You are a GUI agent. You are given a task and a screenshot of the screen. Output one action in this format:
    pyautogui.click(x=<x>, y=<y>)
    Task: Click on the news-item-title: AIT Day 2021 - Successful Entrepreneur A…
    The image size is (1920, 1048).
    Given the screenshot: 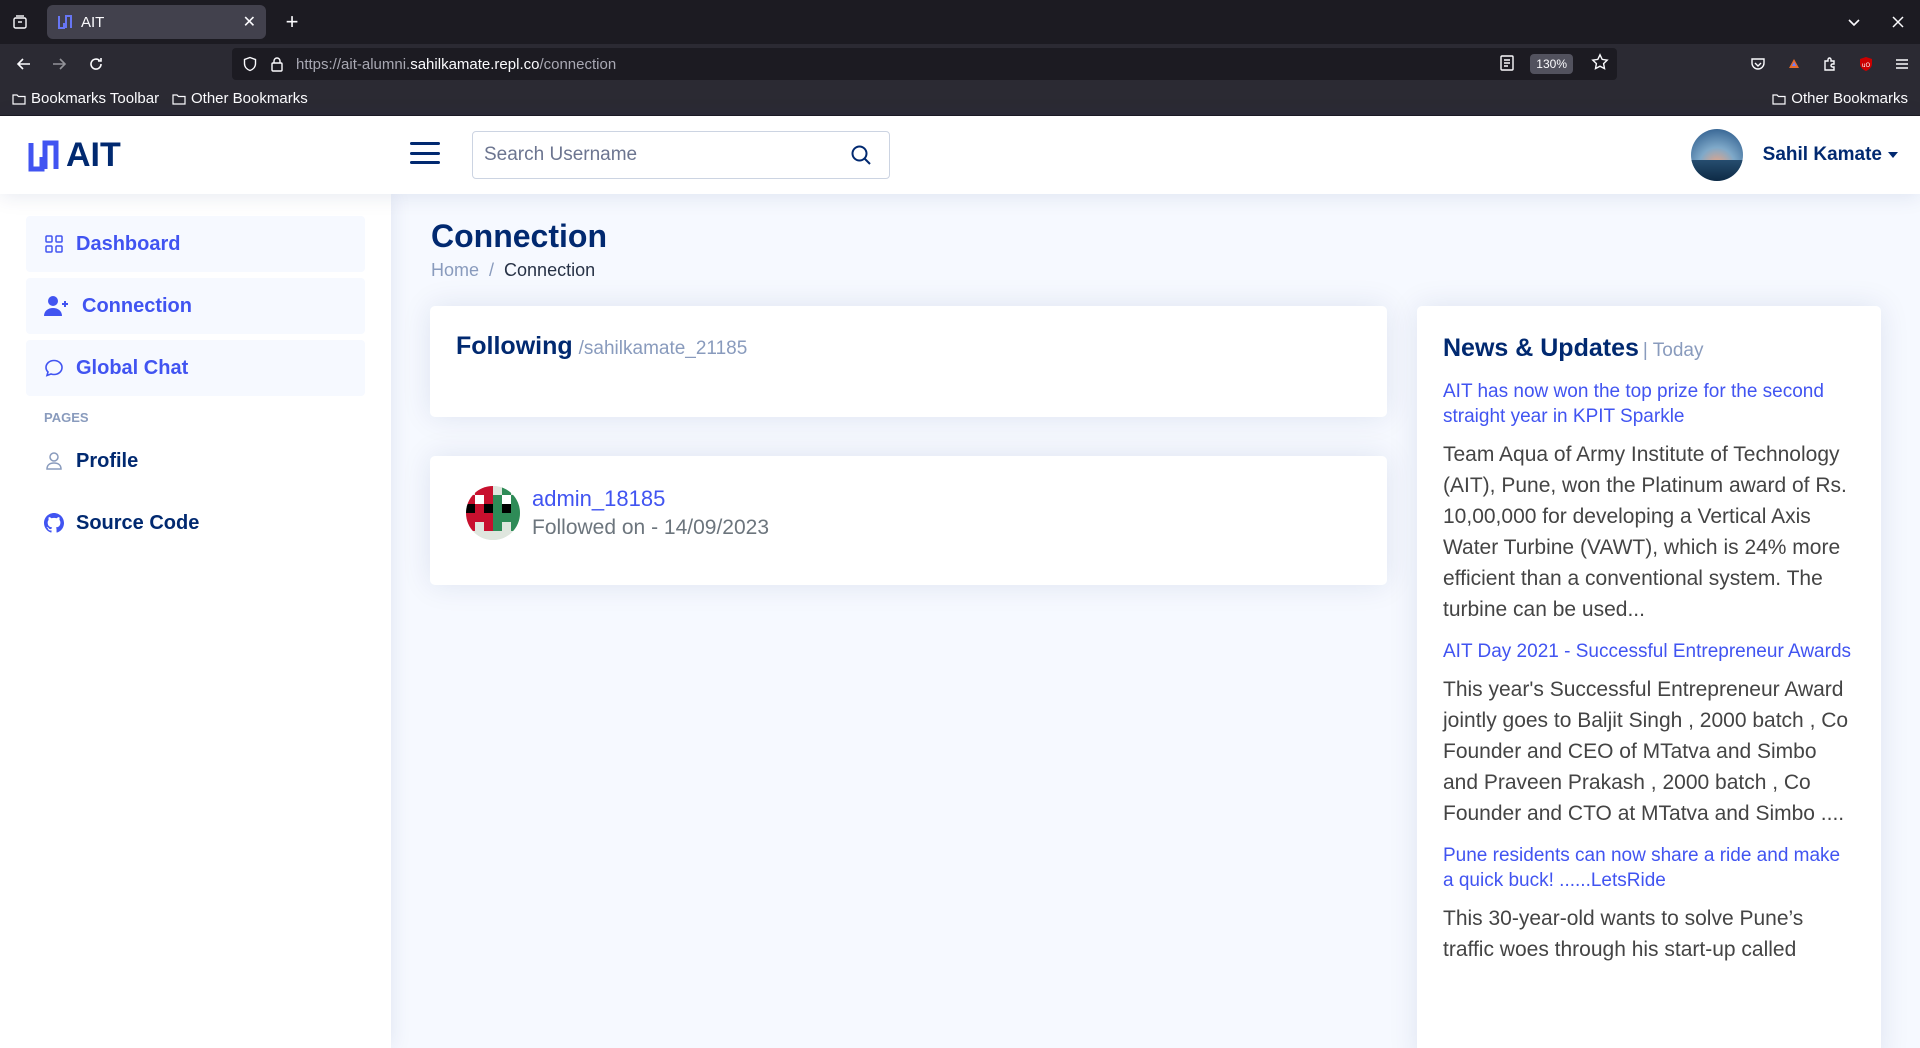 What is the action you would take?
    pyautogui.click(x=1649, y=651)
    